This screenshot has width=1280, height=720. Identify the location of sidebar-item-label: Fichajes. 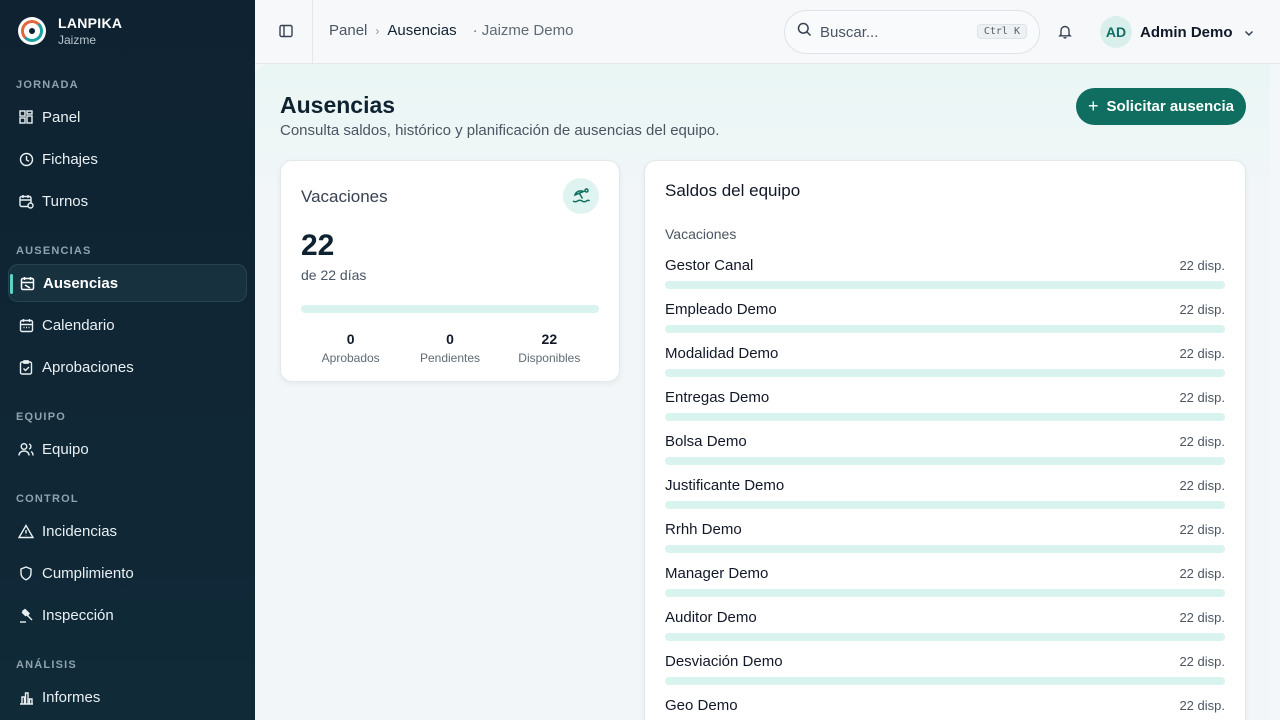
(70, 159).